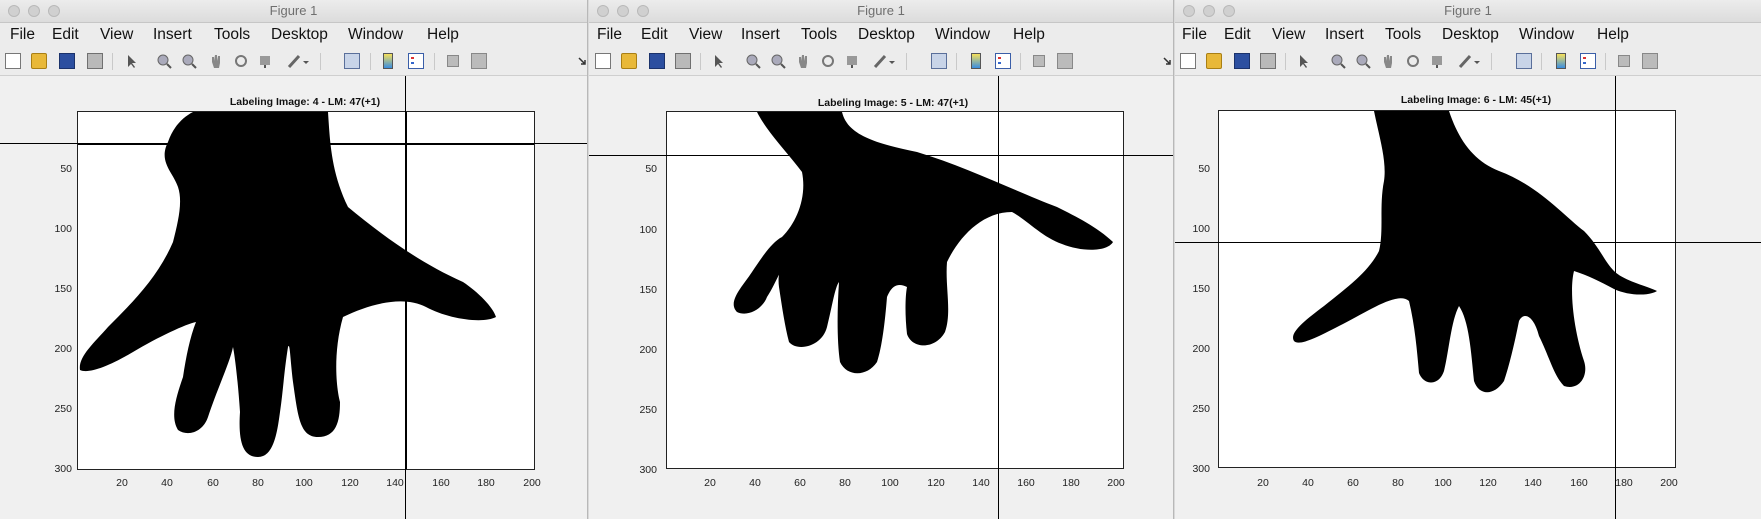 This screenshot has height=519, width=1761. What do you see at coordinates (306, 144) in the screenshot?
I see `crosshair-horizontal-line` at bounding box center [306, 144].